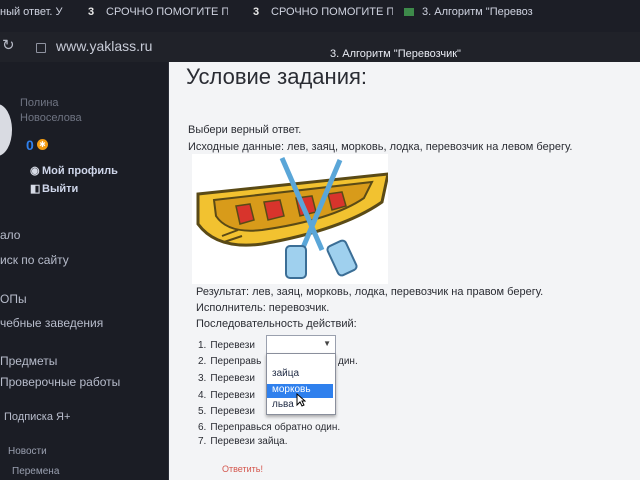  Describe the element at coordinates (13, 299) in the screenshot. I see `sidebar-item-vpr: ОПы` at that location.